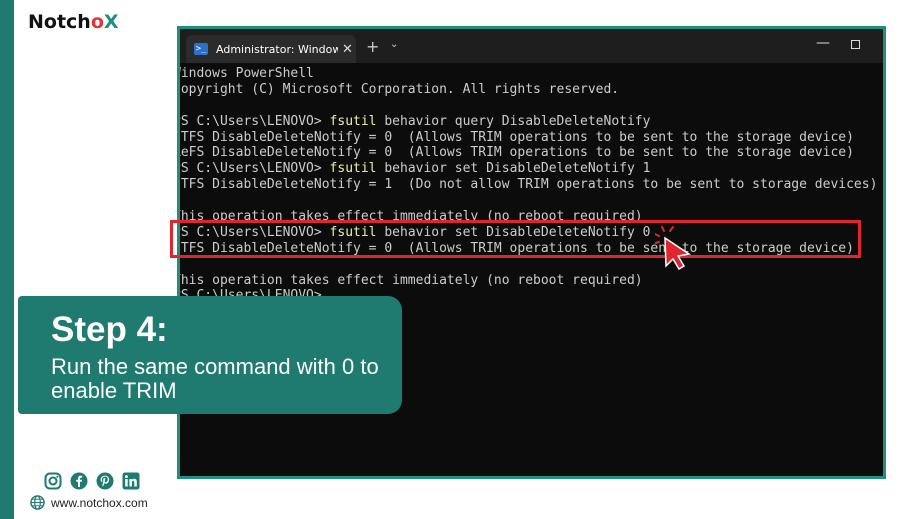  Describe the element at coordinates (105, 481) in the screenshot. I see `pinterest-icon` at that location.